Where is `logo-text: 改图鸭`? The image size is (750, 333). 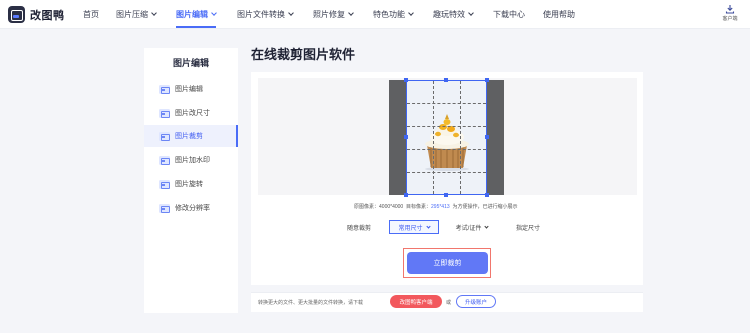 logo-text: 改图鸭 is located at coordinates (47, 15).